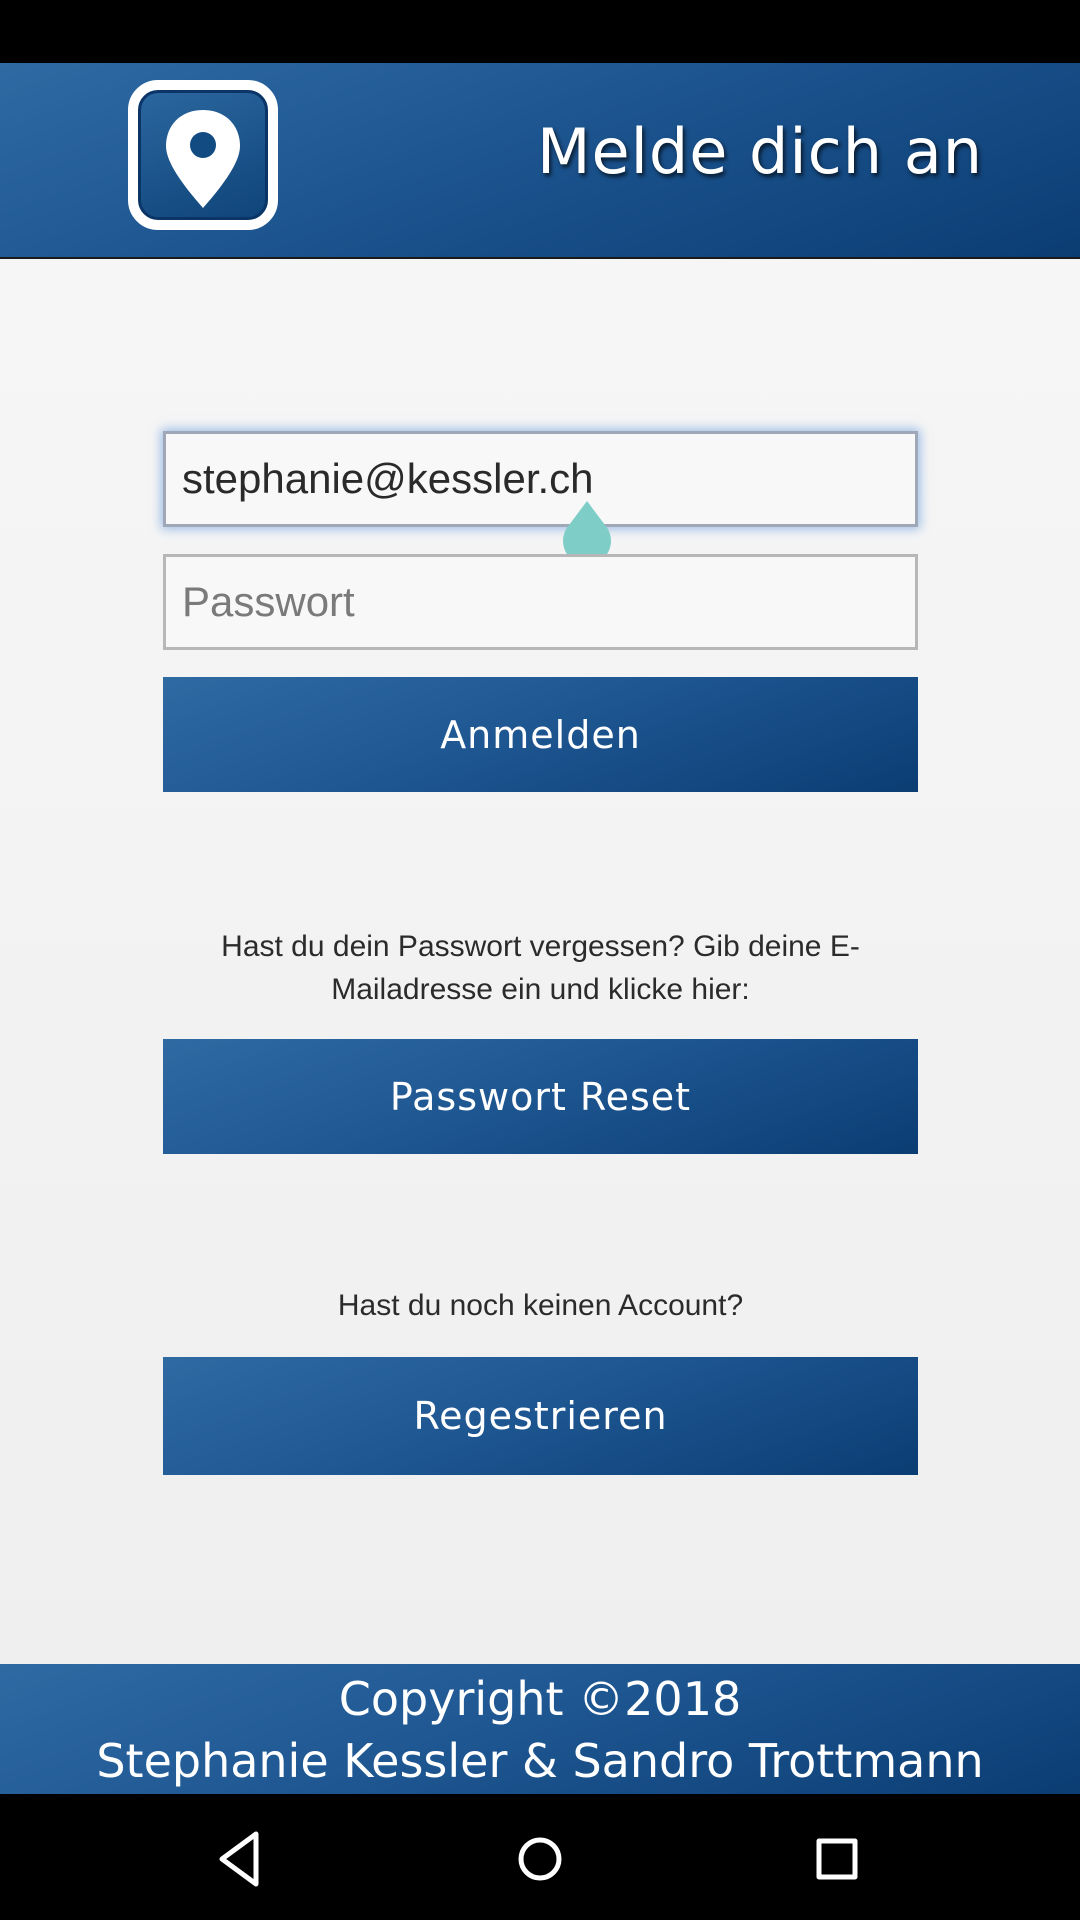  Describe the element at coordinates (760, 151) in the screenshot. I see `page-title: Melde dich an` at that location.